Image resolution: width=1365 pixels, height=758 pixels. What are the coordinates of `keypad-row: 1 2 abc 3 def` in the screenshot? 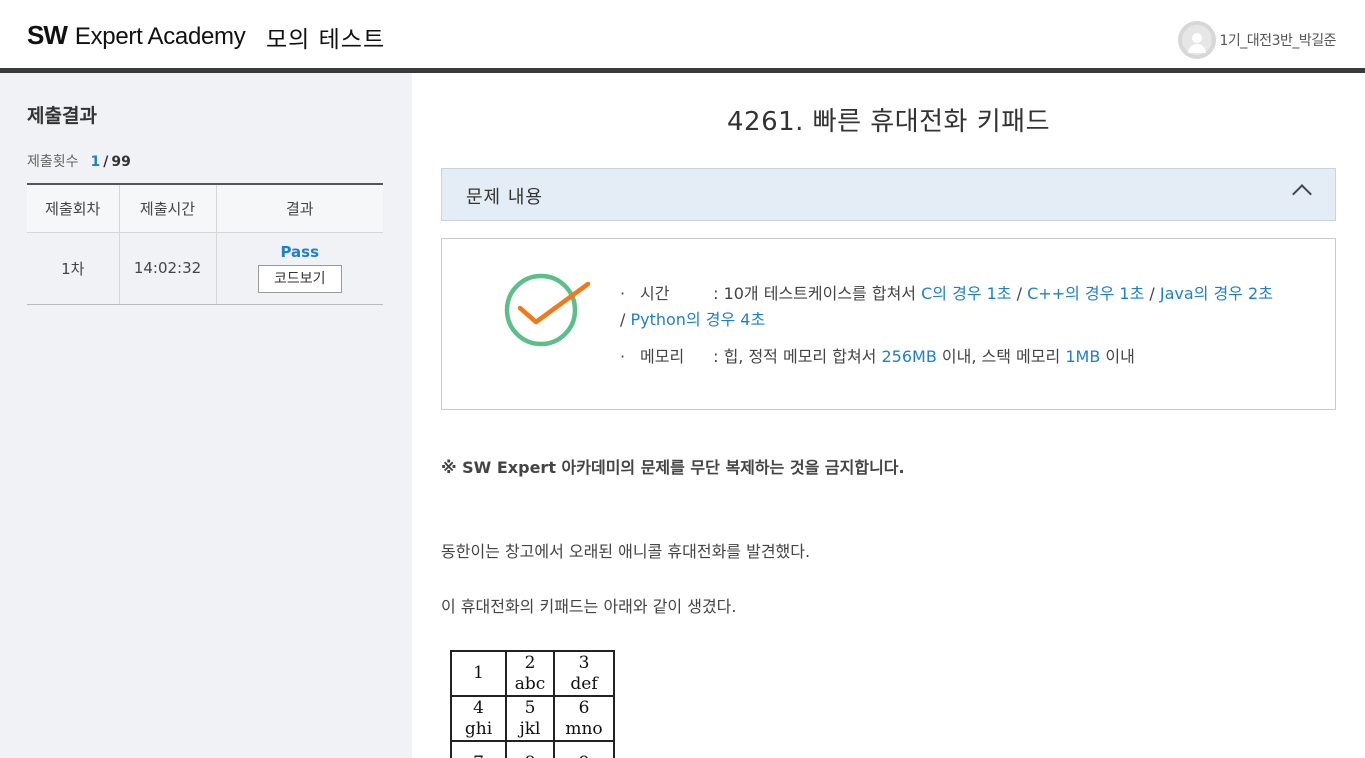 It's located at (532, 673).